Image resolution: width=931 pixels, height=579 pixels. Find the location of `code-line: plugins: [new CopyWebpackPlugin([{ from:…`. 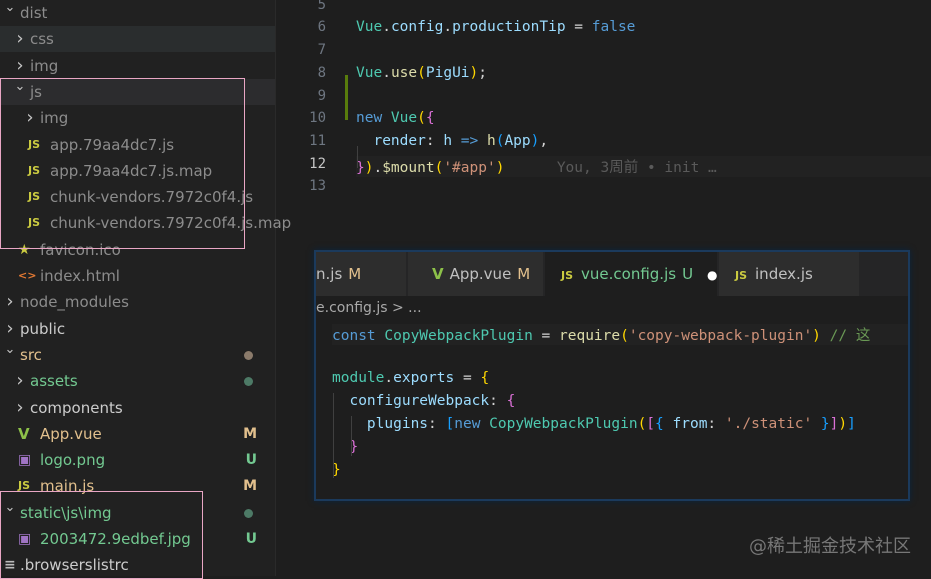

code-line: plugins: [new CopyWebpackPlugin([{ from:… is located at coordinates (594, 424).